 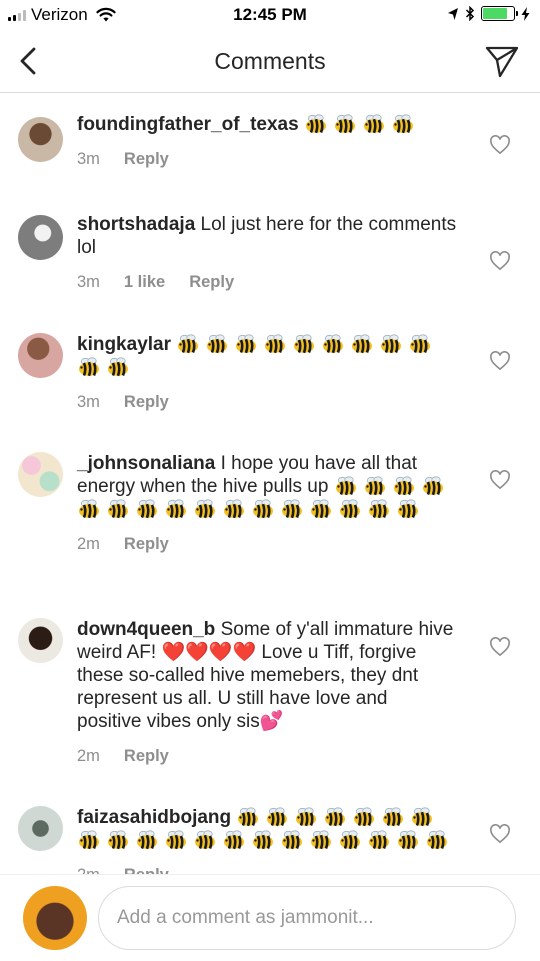 What do you see at coordinates (188, 124) in the screenshot?
I see `comment-username: foundingfather_of_texas` at bounding box center [188, 124].